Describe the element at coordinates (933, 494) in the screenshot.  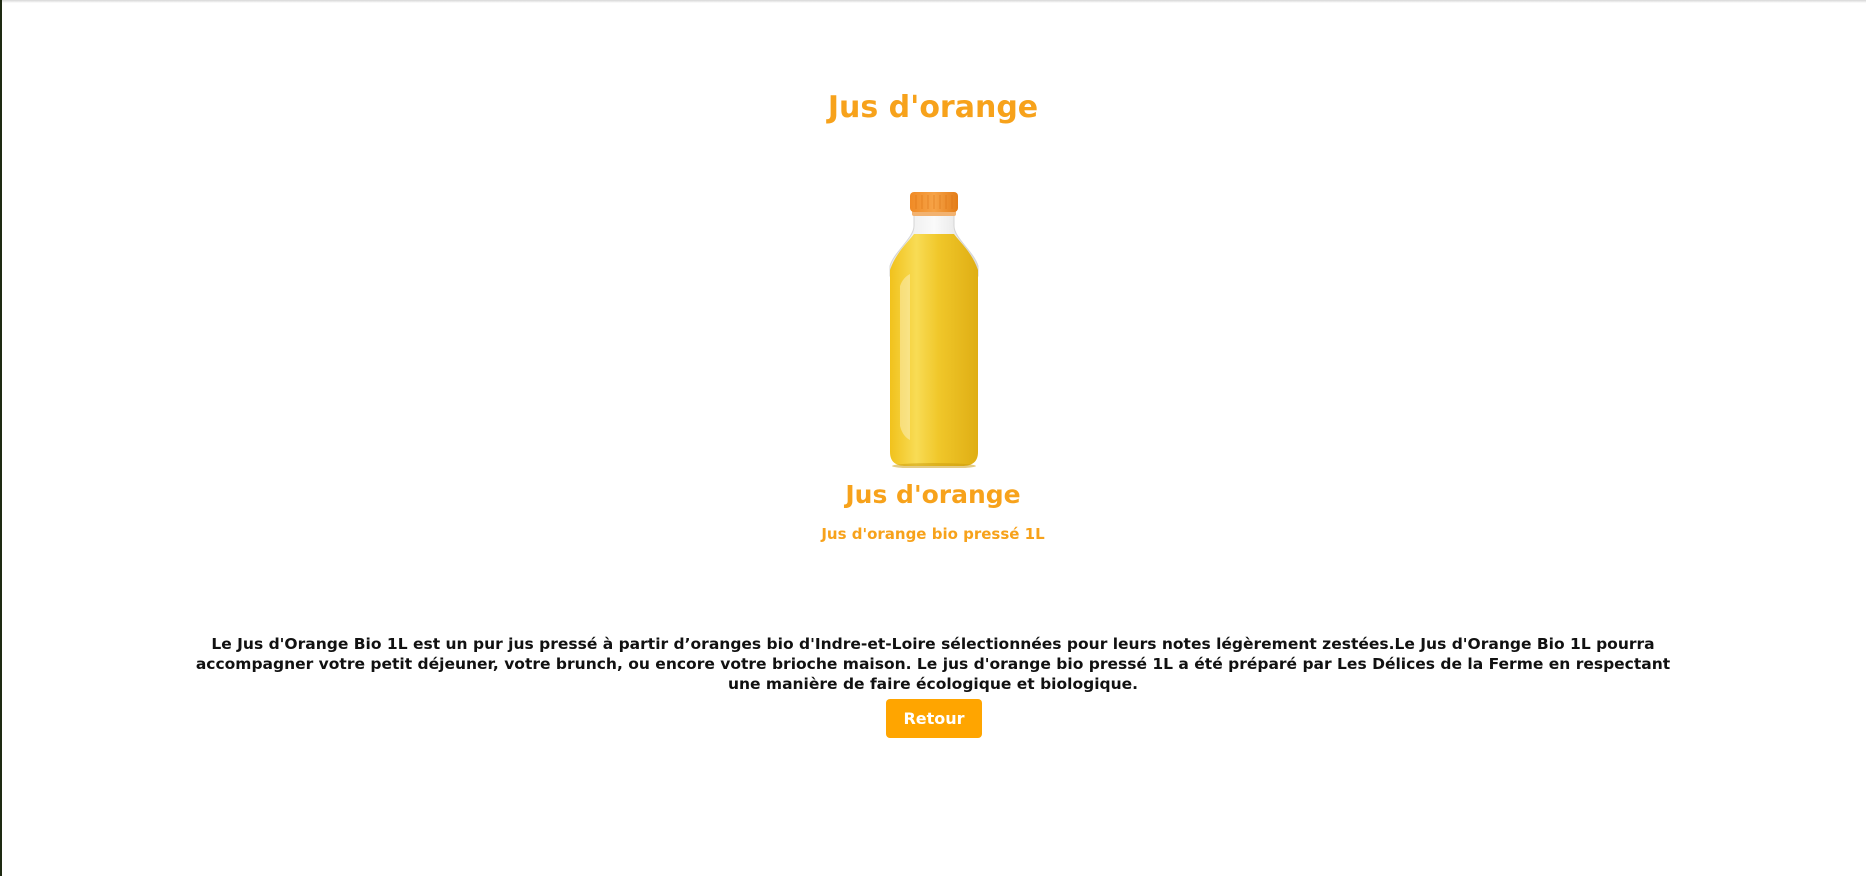
I see `product-name: Jus d'orange` at that location.